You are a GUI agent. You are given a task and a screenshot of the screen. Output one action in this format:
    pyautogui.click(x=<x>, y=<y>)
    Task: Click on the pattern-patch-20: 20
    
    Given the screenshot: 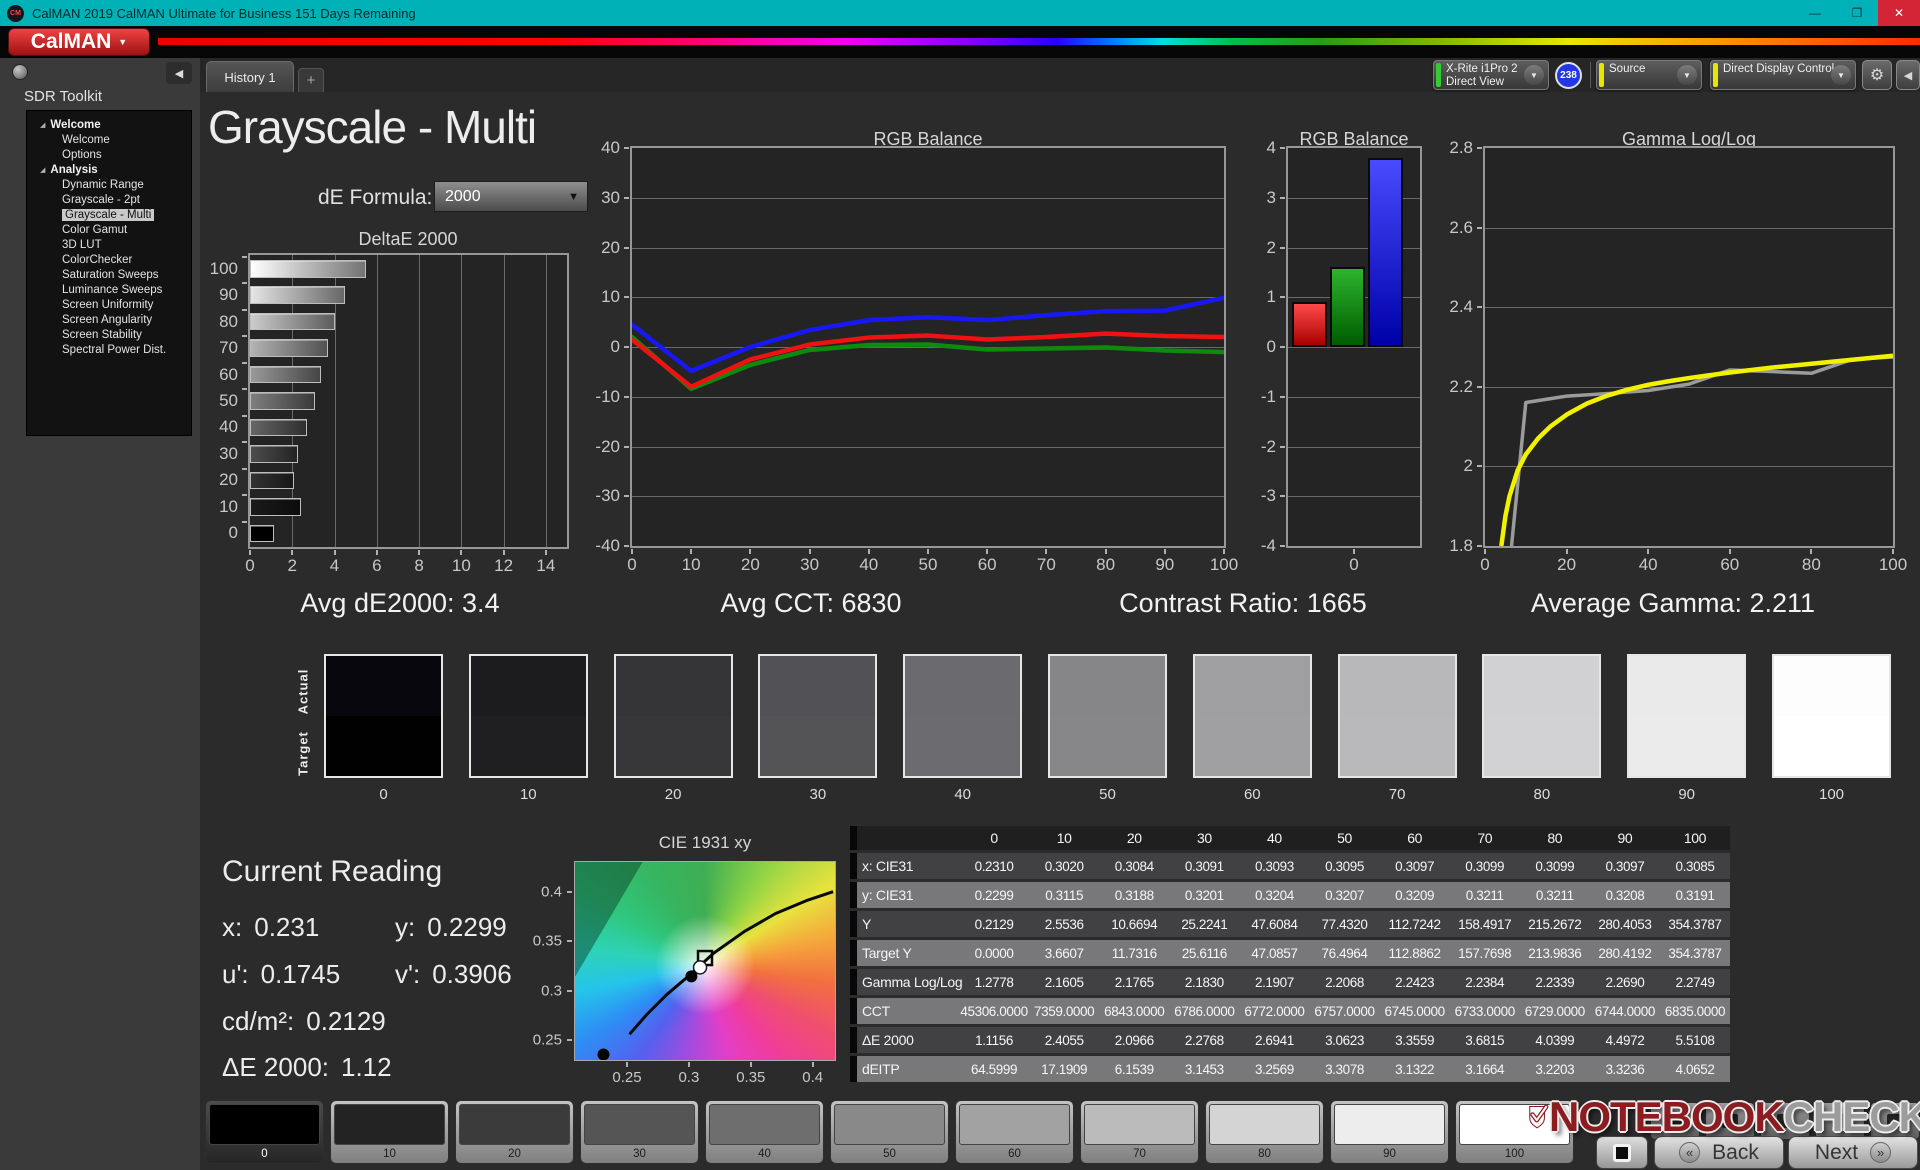 What is the action you would take?
    pyautogui.click(x=514, y=1132)
    